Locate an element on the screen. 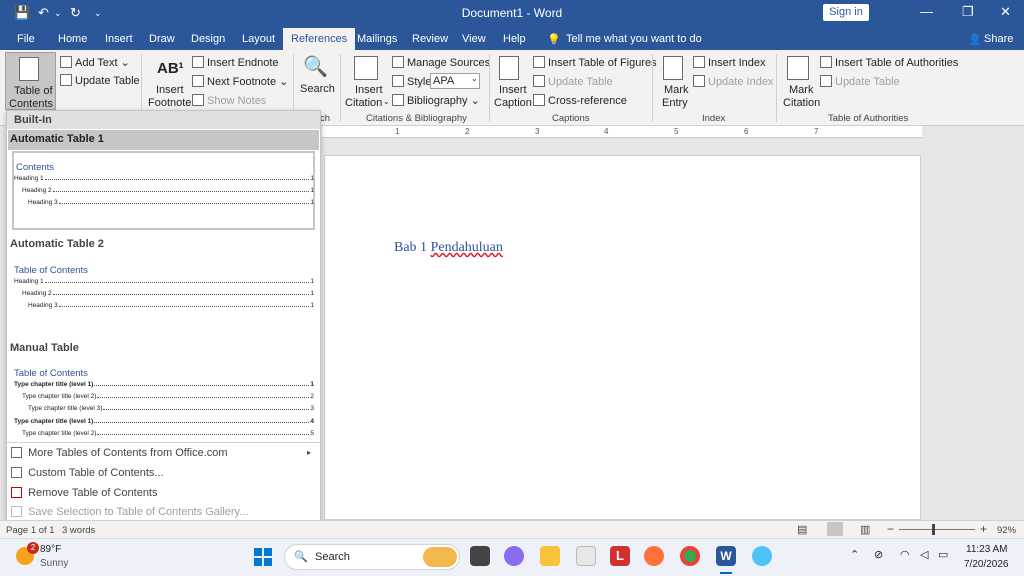  taskbar-search: 🔍 Search is located at coordinates (372, 557).